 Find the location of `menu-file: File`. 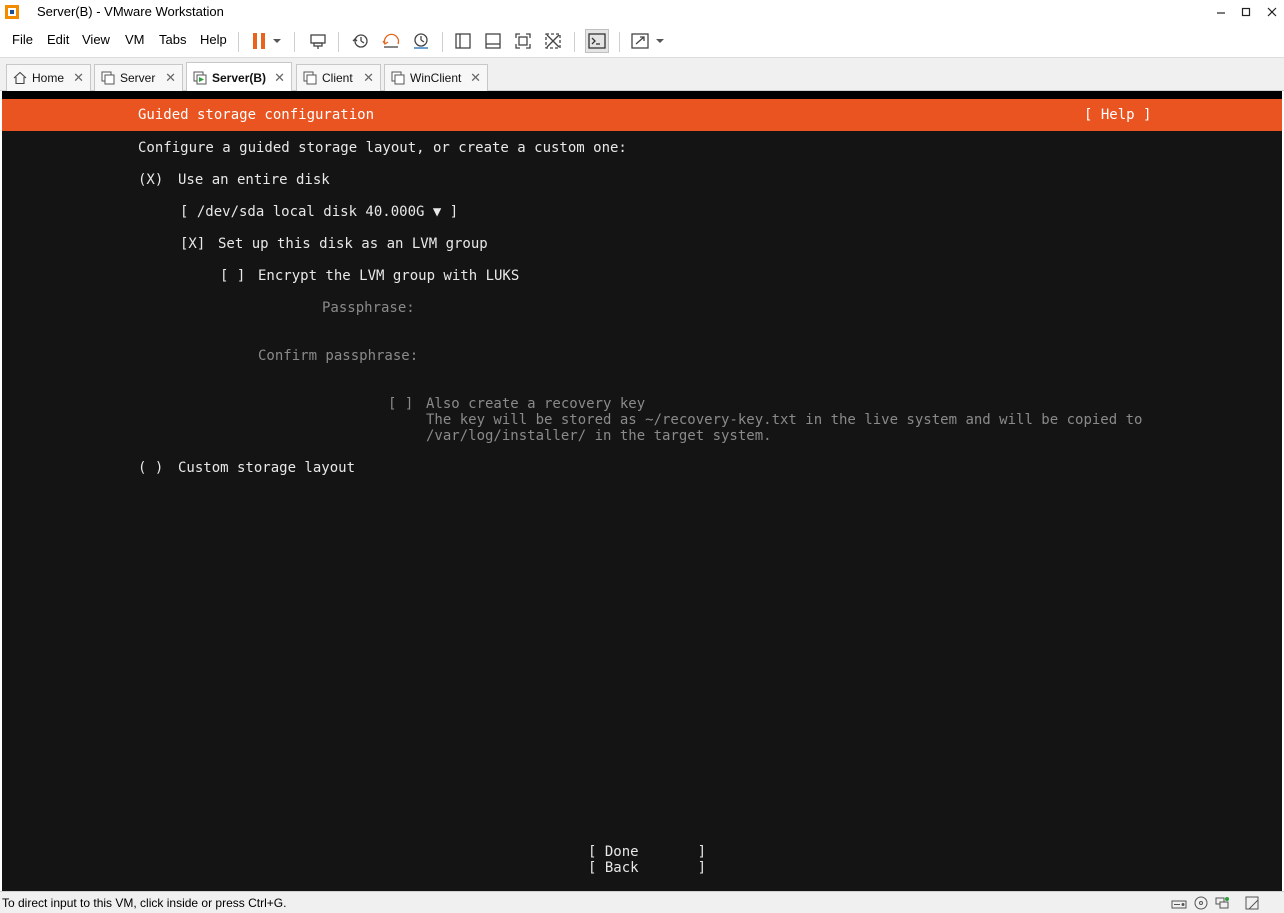

menu-file: File is located at coordinates (22, 39).